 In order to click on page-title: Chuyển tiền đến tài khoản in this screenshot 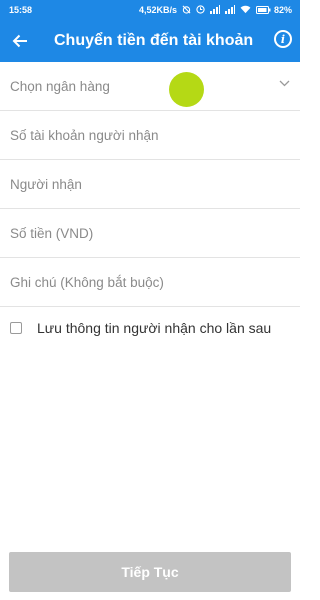, I will do `click(154, 40)`.